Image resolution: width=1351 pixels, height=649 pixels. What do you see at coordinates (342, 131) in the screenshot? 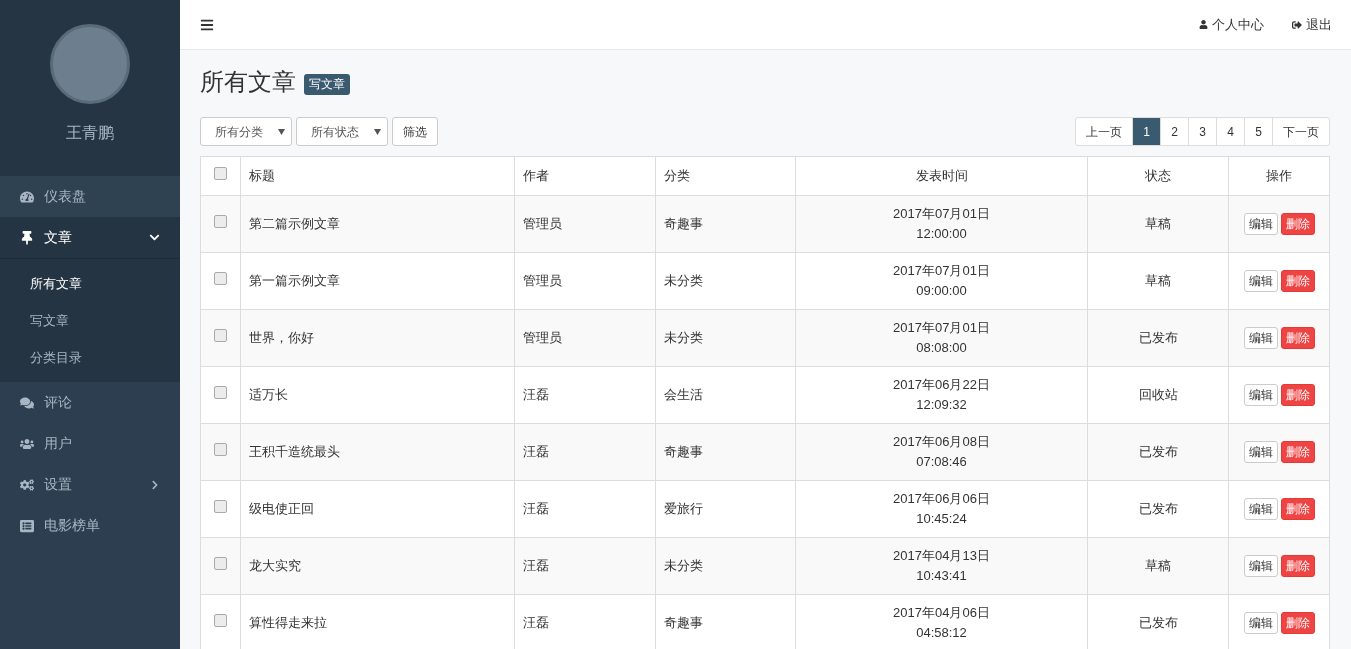
I see `filter-select: 所有状态` at bounding box center [342, 131].